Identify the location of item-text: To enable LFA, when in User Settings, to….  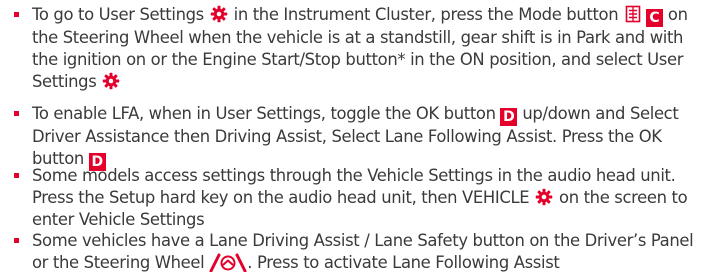
(264, 113).